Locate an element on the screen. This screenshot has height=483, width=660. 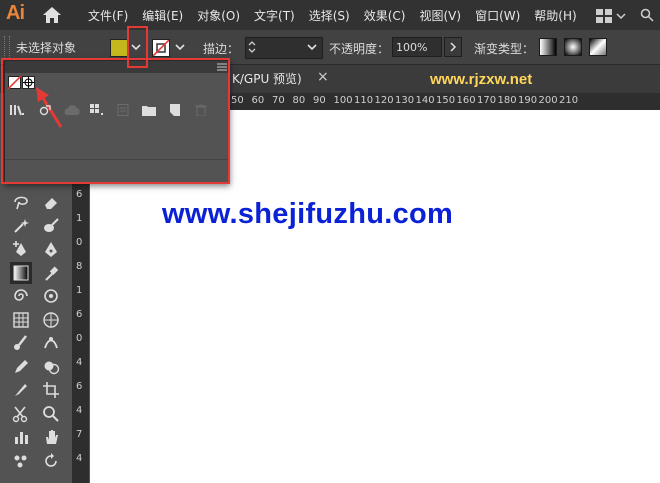
shape-builder-icon is located at coordinates (51, 367).